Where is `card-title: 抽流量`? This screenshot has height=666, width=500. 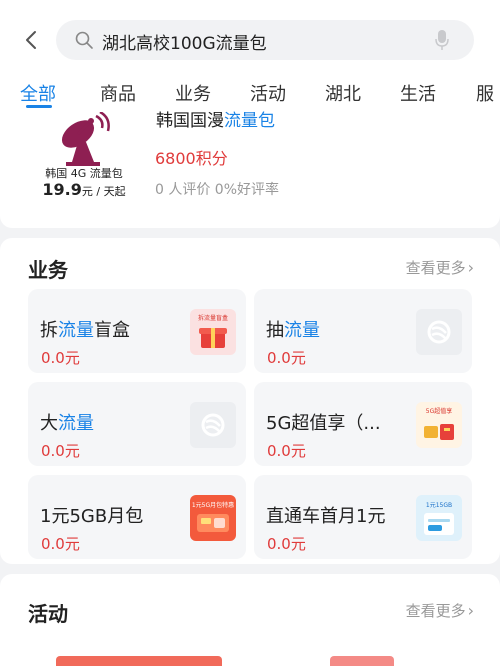
card-title: 抽流量 is located at coordinates (293, 330).